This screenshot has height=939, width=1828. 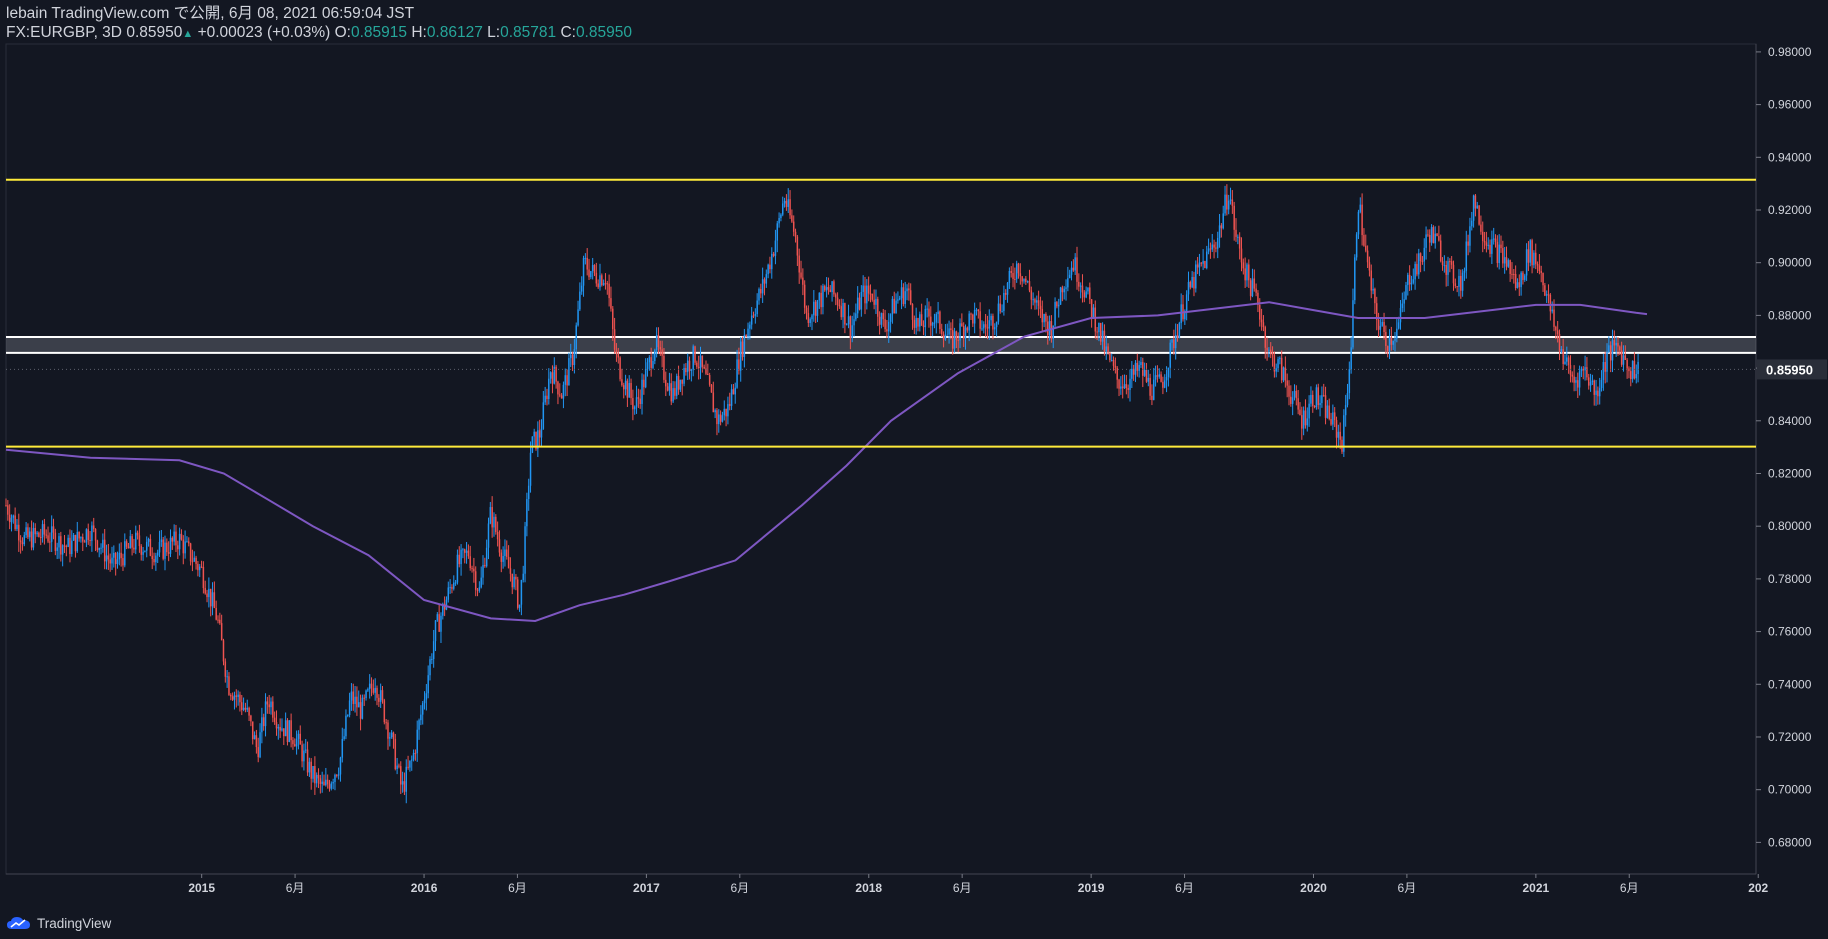 I want to click on y-tick-label: 0.68000, so click(x=1790, y=842).